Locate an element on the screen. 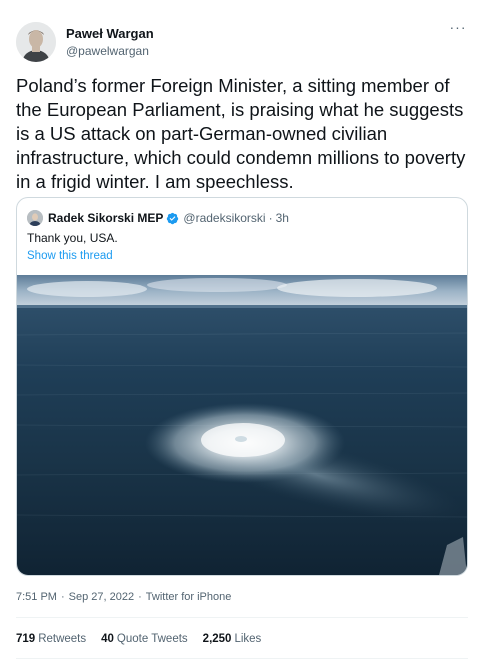  quote-tweets-stat: 40 Quote Tweets is located at coordinates (144, 639).